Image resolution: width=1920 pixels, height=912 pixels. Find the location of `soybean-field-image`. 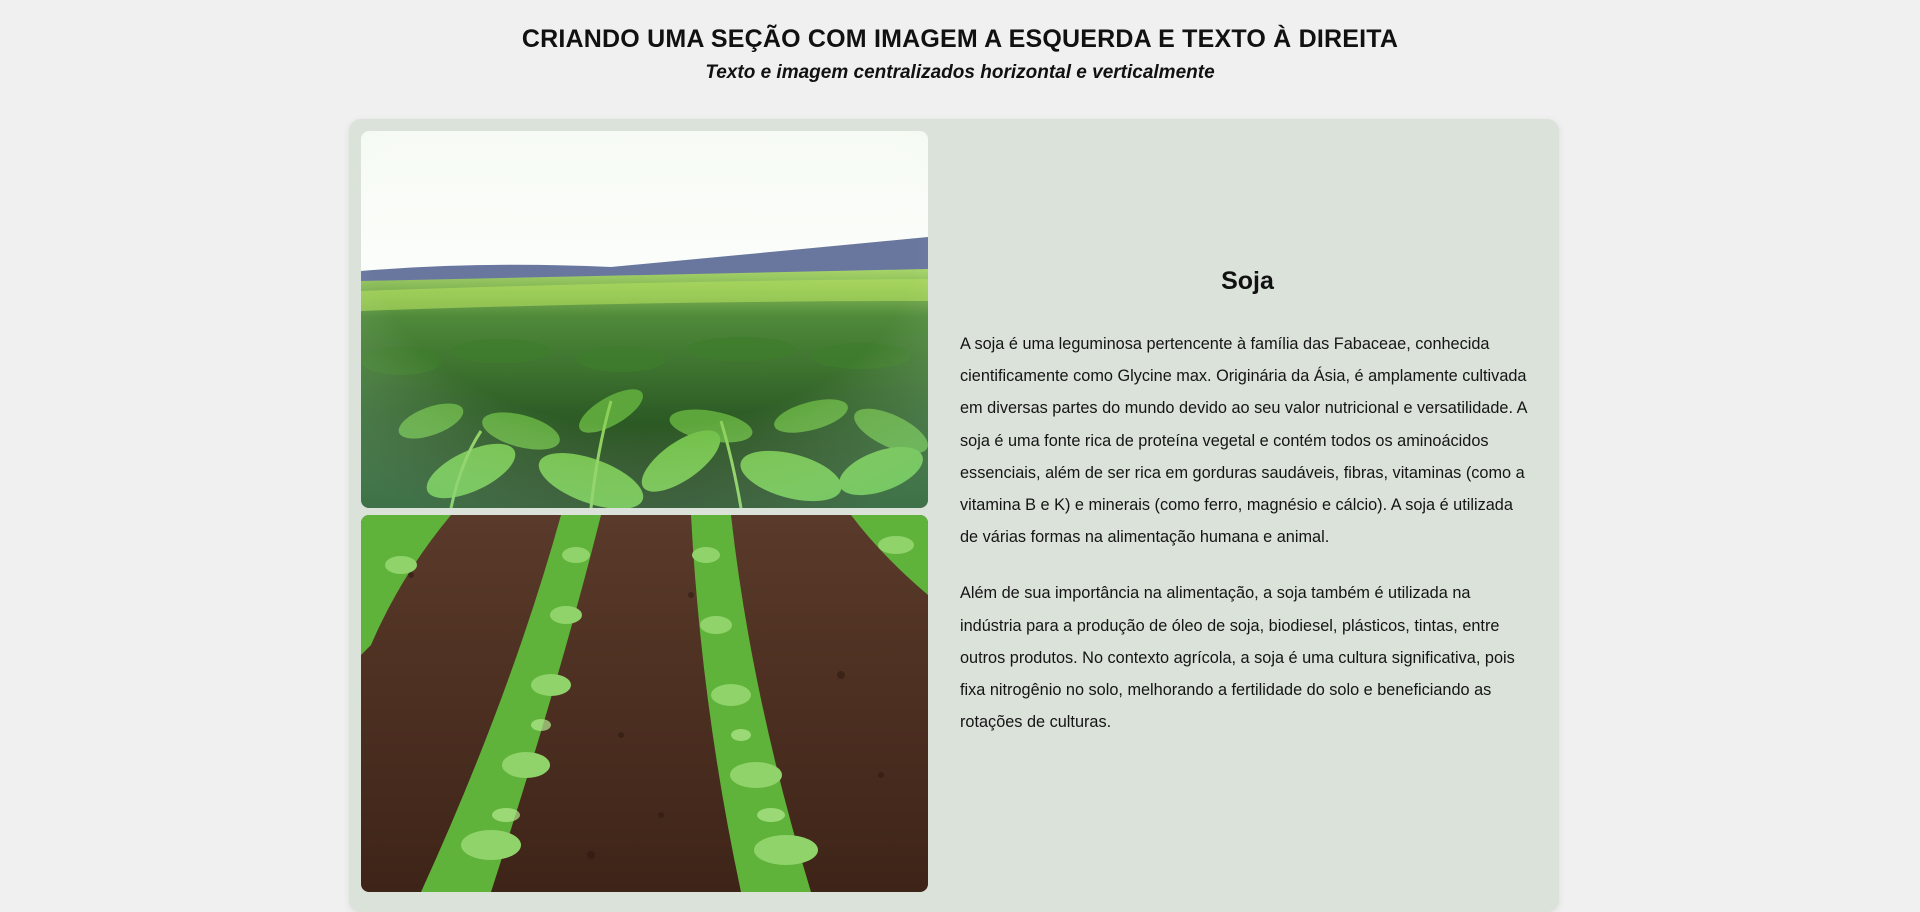

soybean-field-image is located at coordinates (644, 319).